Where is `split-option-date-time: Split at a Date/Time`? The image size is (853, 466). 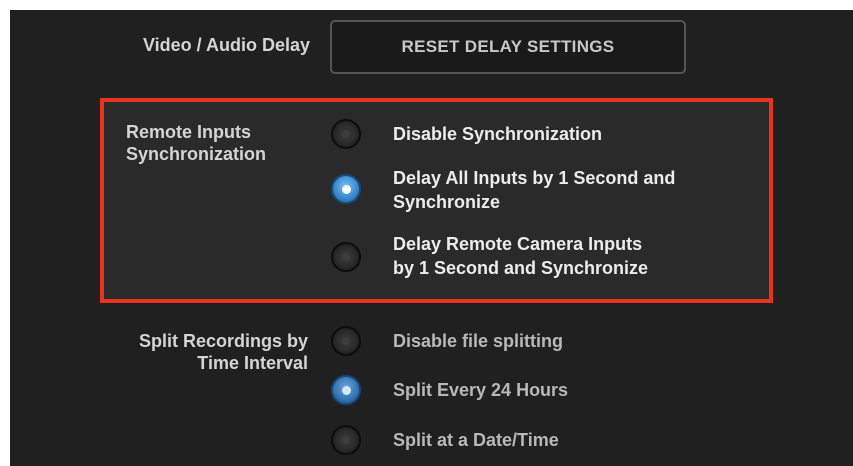
split-option-date-time: Split at a Date/Time is located at coordinates (445, 440).